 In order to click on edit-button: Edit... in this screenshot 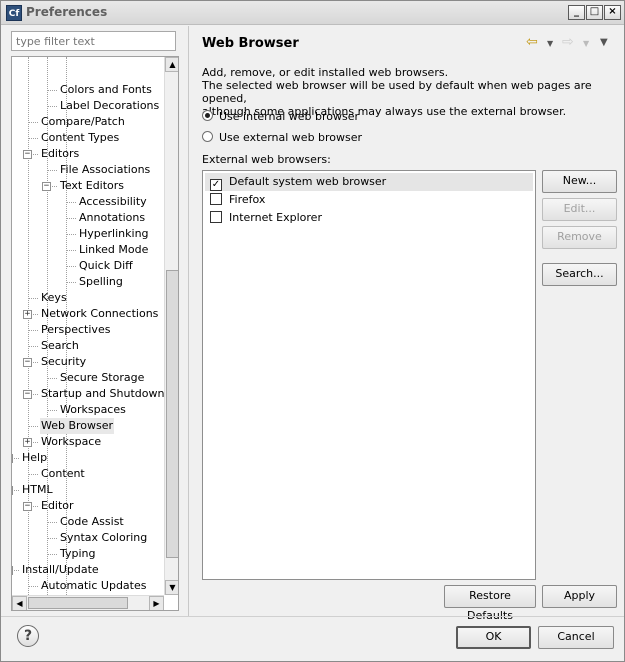, I will do `click(579, 209)`.